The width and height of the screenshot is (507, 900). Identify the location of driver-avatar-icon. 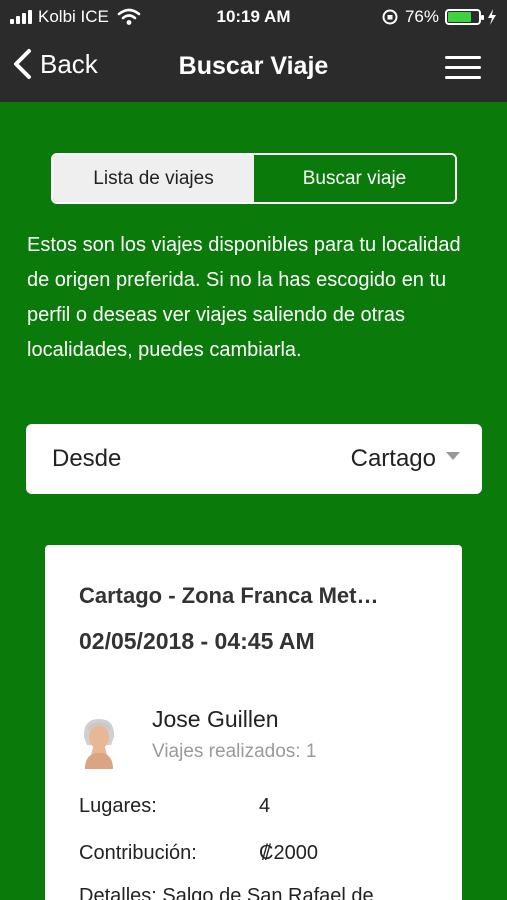
(99, 744).